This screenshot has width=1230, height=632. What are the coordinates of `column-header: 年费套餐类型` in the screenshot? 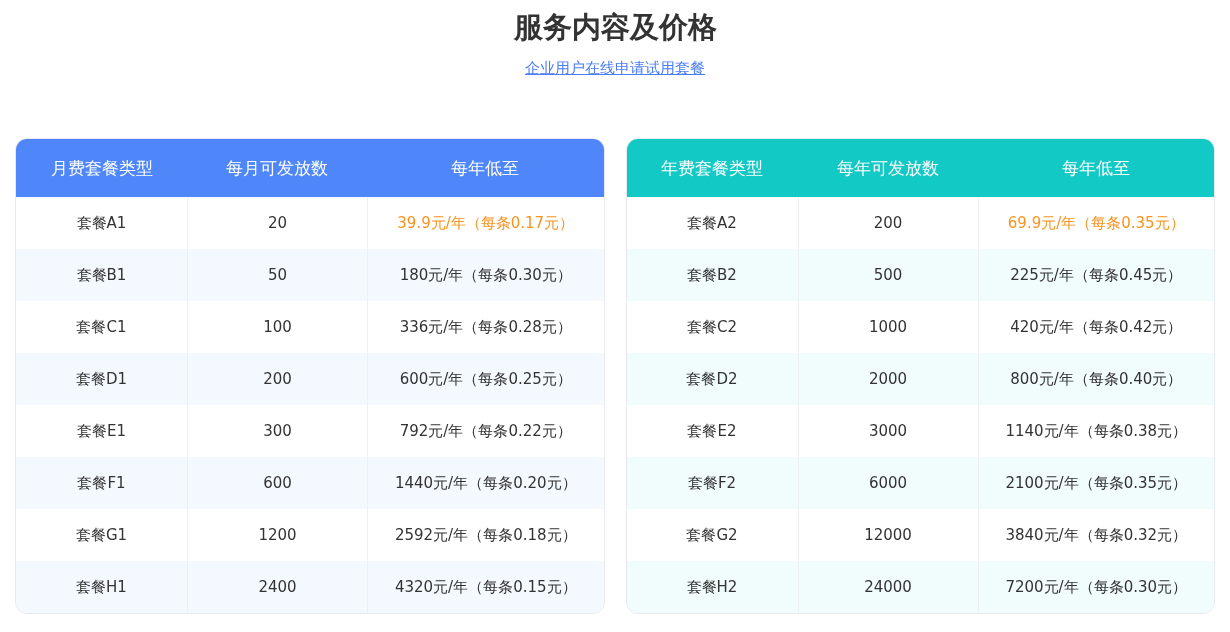 It's located at (712, 168).